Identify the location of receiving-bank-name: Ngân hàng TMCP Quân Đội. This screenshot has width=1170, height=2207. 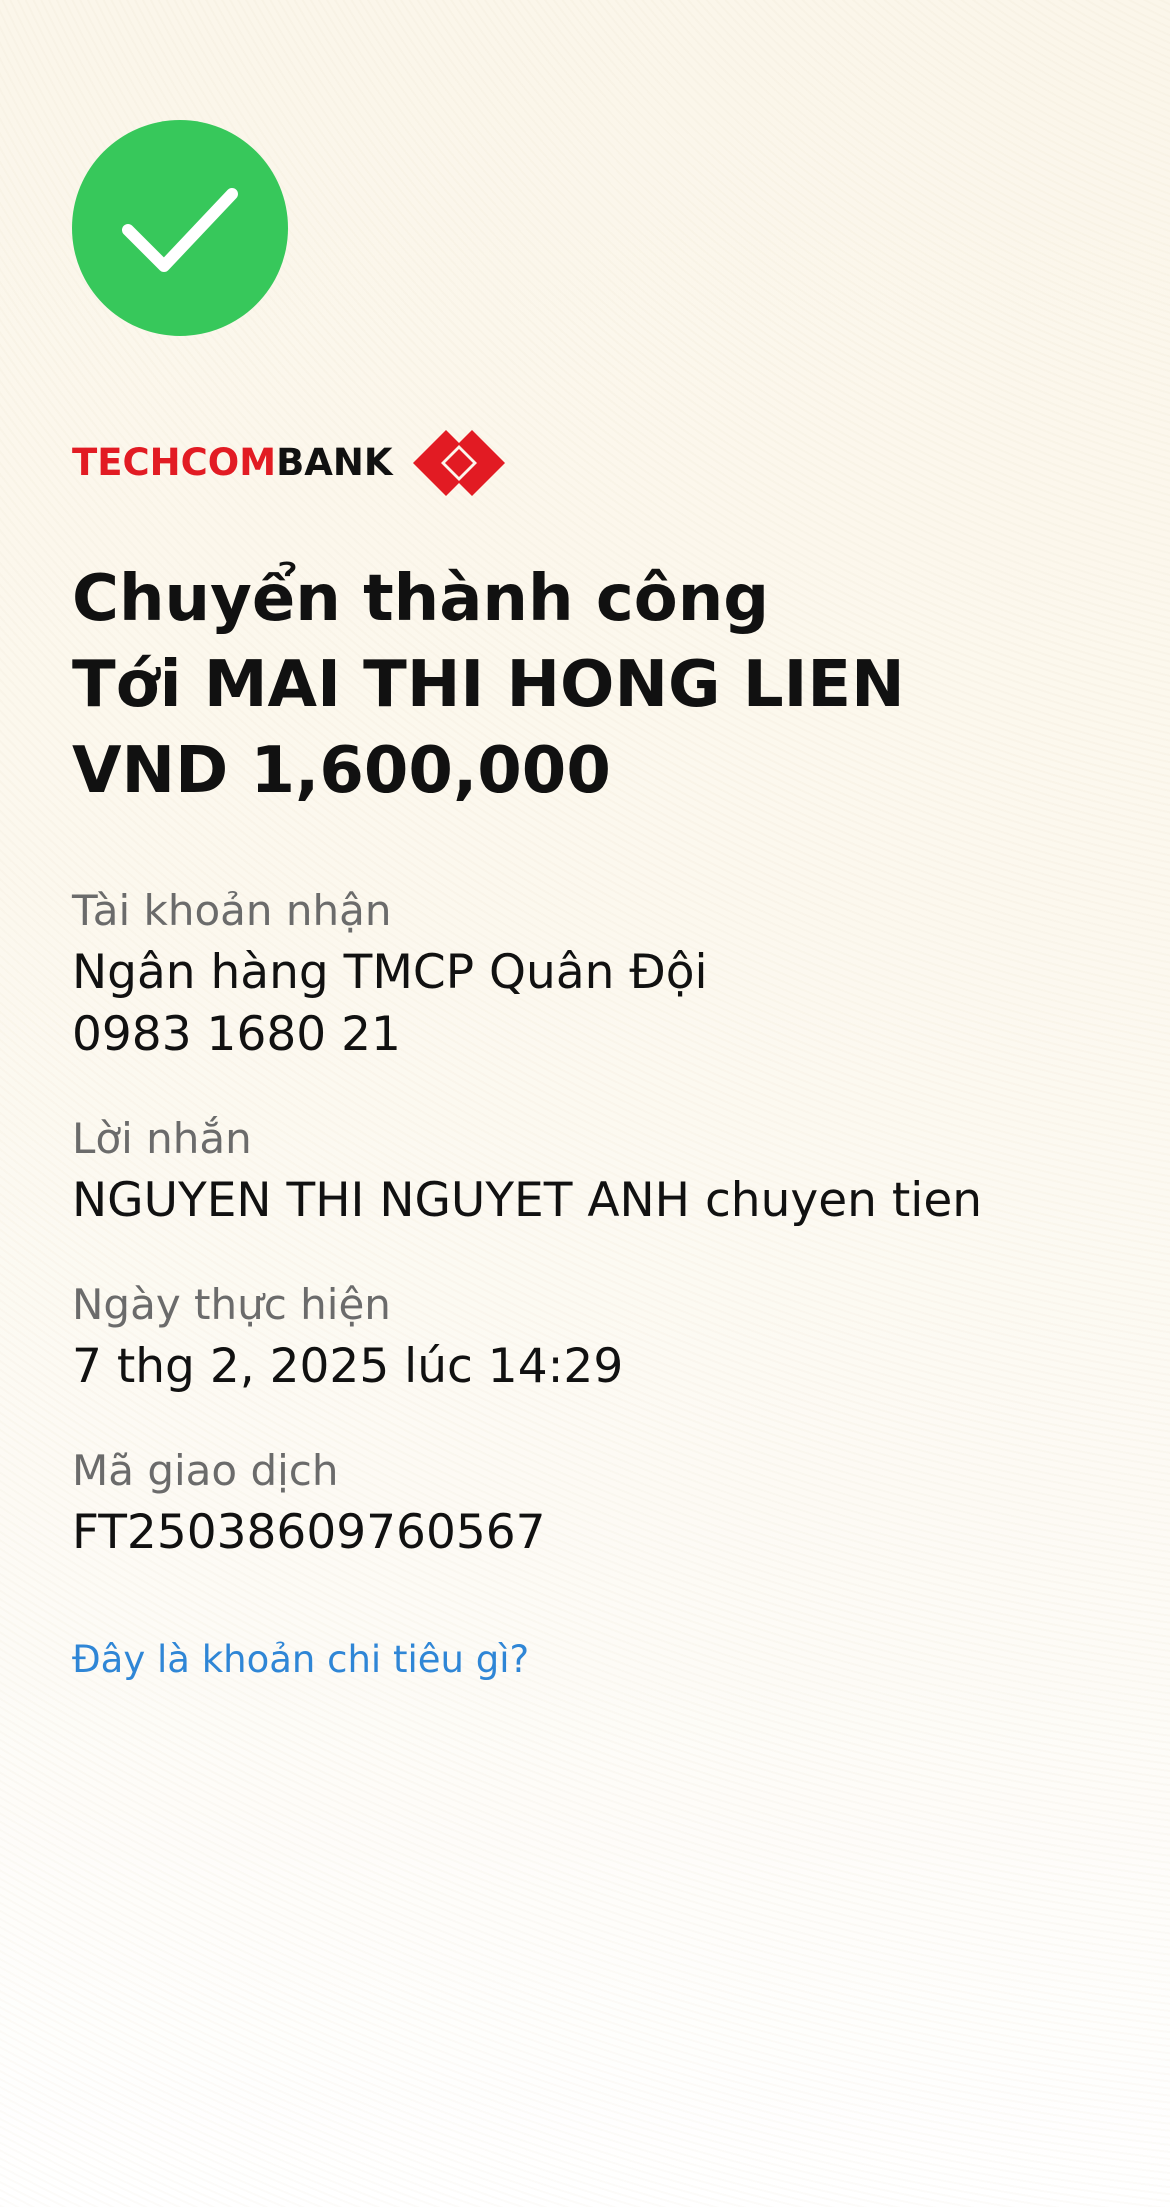
(390, 972).